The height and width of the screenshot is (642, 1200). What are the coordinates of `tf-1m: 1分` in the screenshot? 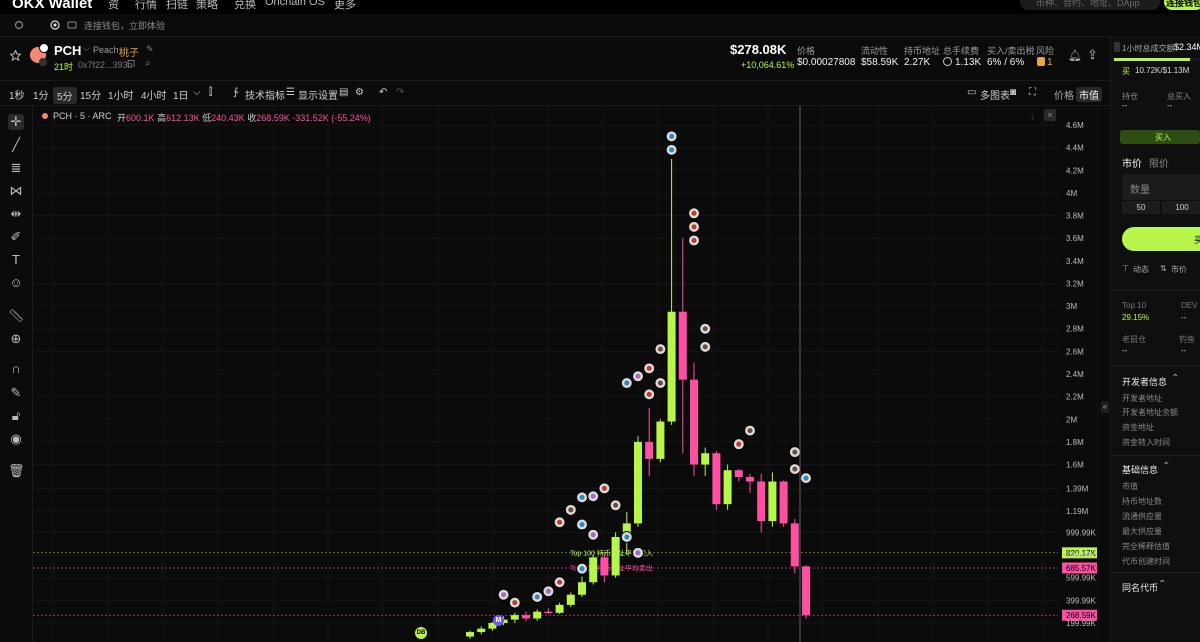 It's located at (41, 94).